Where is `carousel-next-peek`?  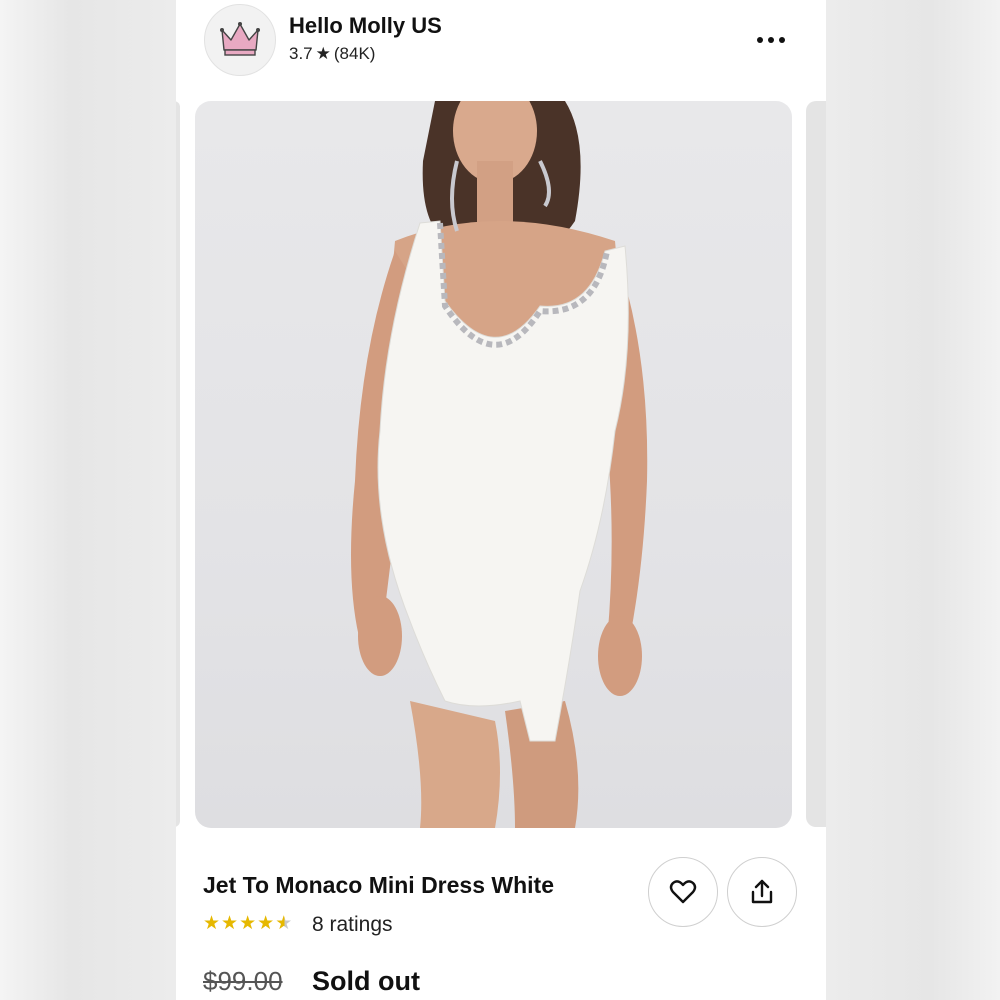
carousel-next-peek is located at coordinates (816, 464).